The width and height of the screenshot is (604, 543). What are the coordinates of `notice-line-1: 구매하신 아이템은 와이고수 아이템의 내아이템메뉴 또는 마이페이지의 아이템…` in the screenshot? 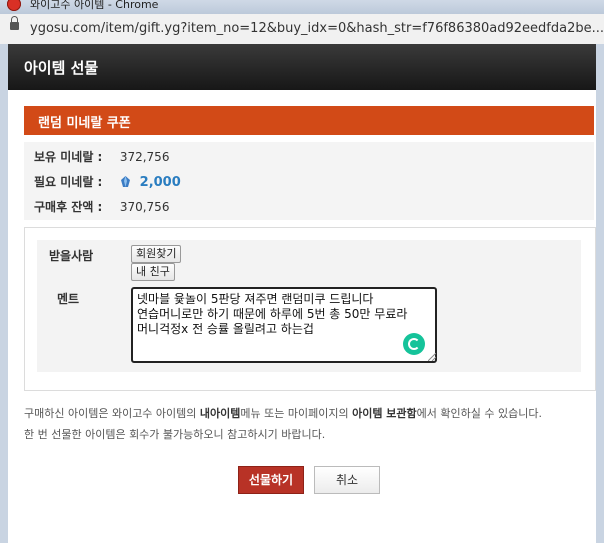 It's located at (309, 413).